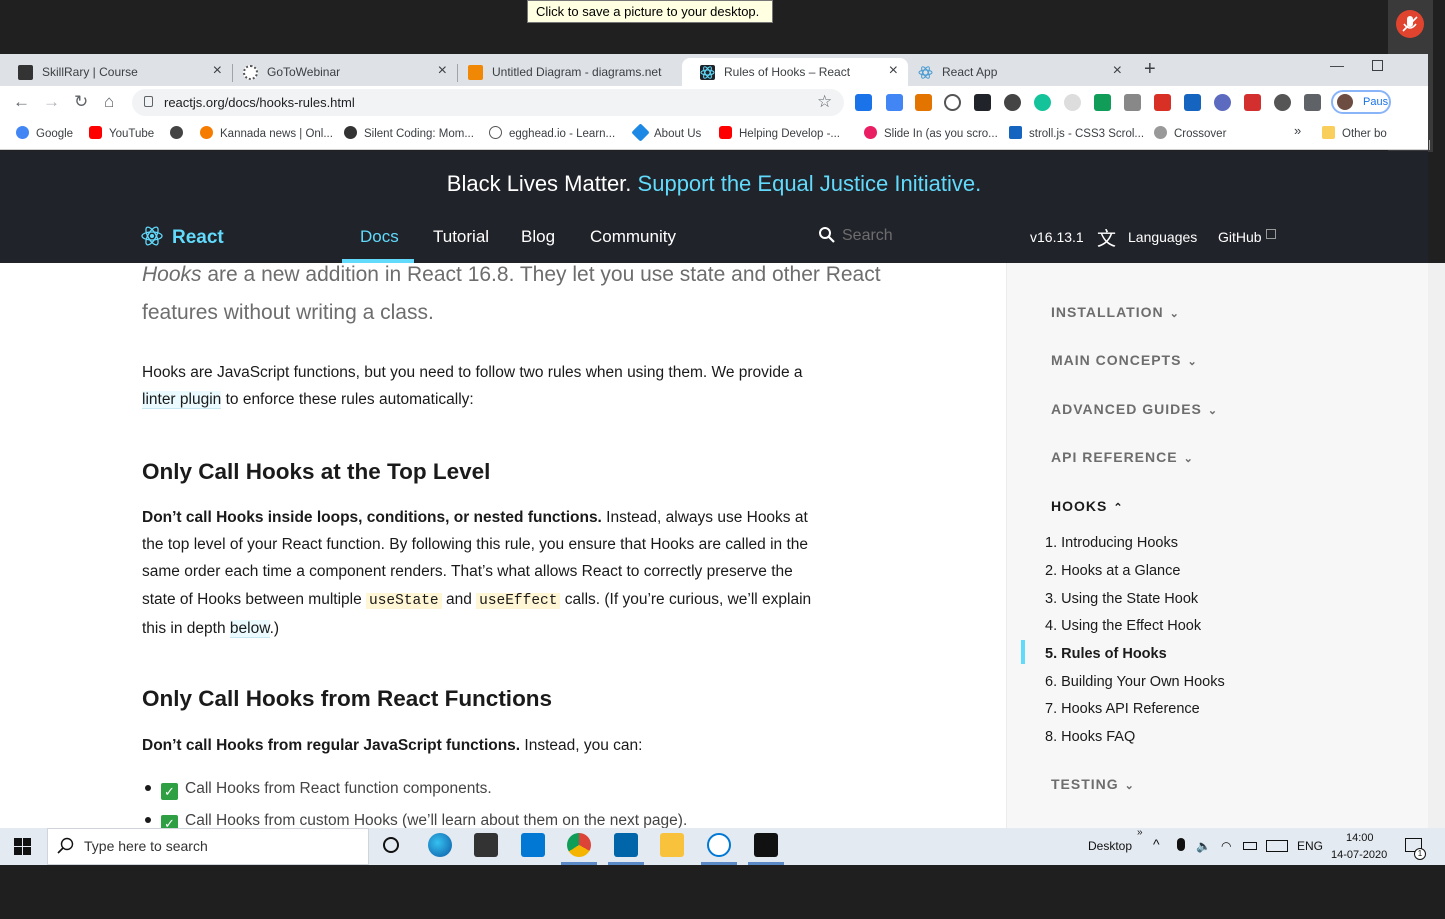 The image size is (1445, 919). I want to click on wifi-icon: ◠, so click(1226, 846).